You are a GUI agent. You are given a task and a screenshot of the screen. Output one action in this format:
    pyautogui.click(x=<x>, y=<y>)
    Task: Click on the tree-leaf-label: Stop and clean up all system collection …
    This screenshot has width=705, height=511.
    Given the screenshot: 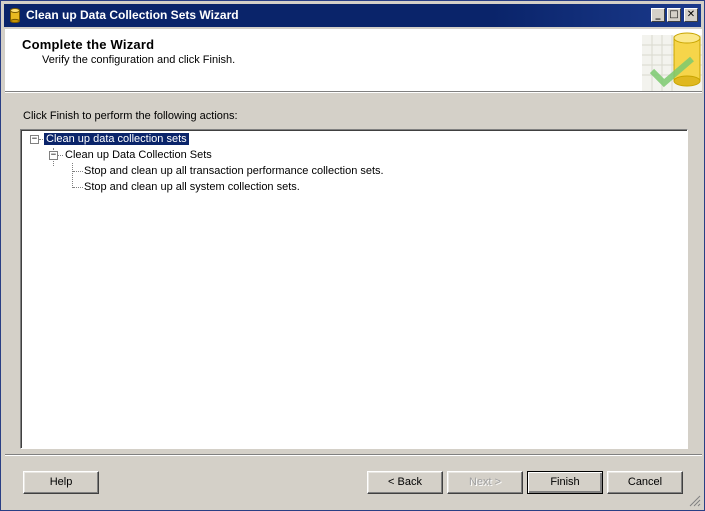 What is the action you would take?
    pyautogui.click(x=192, y=187)
    